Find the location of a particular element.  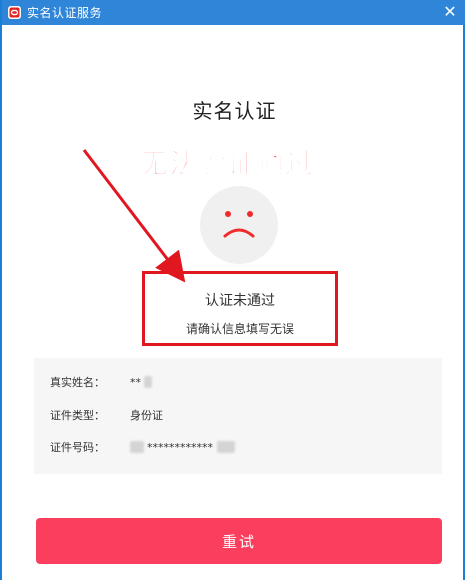

name-label: 真实姓名： is located at coordinates (77, 382).